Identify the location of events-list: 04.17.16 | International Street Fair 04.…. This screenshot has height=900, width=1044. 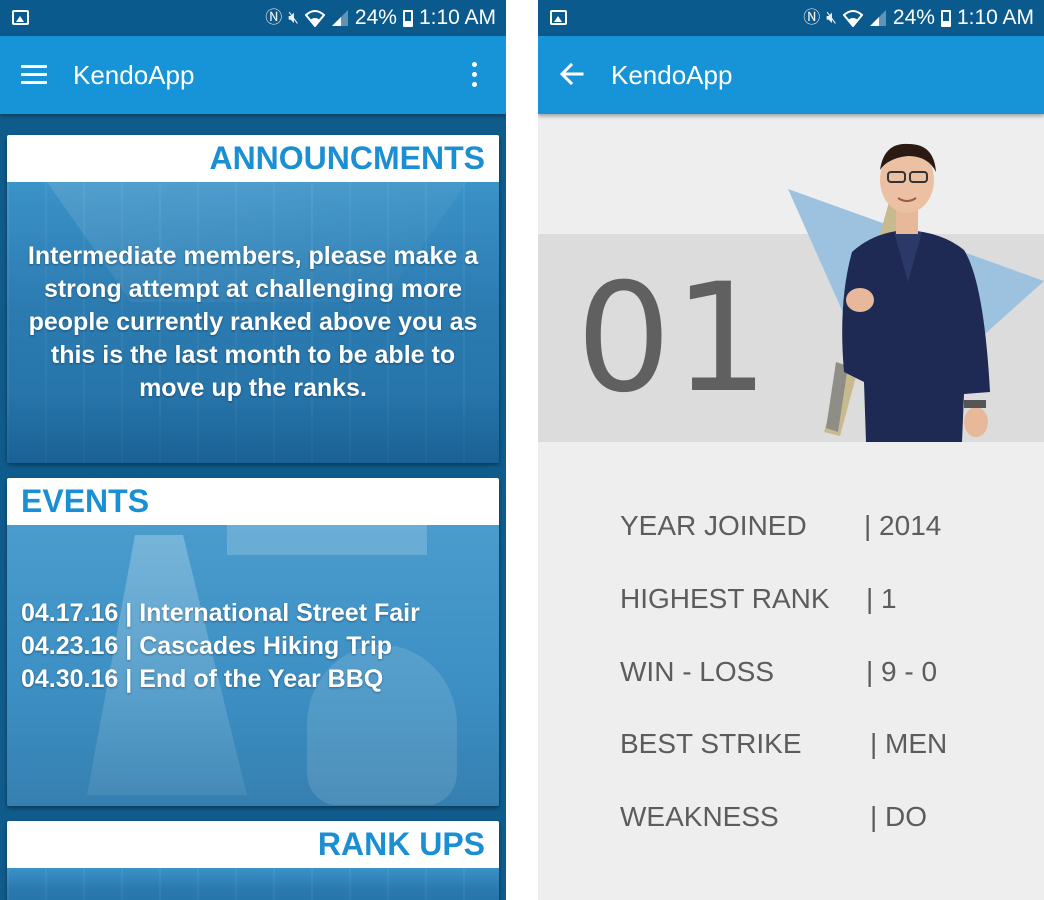
(220, 646).